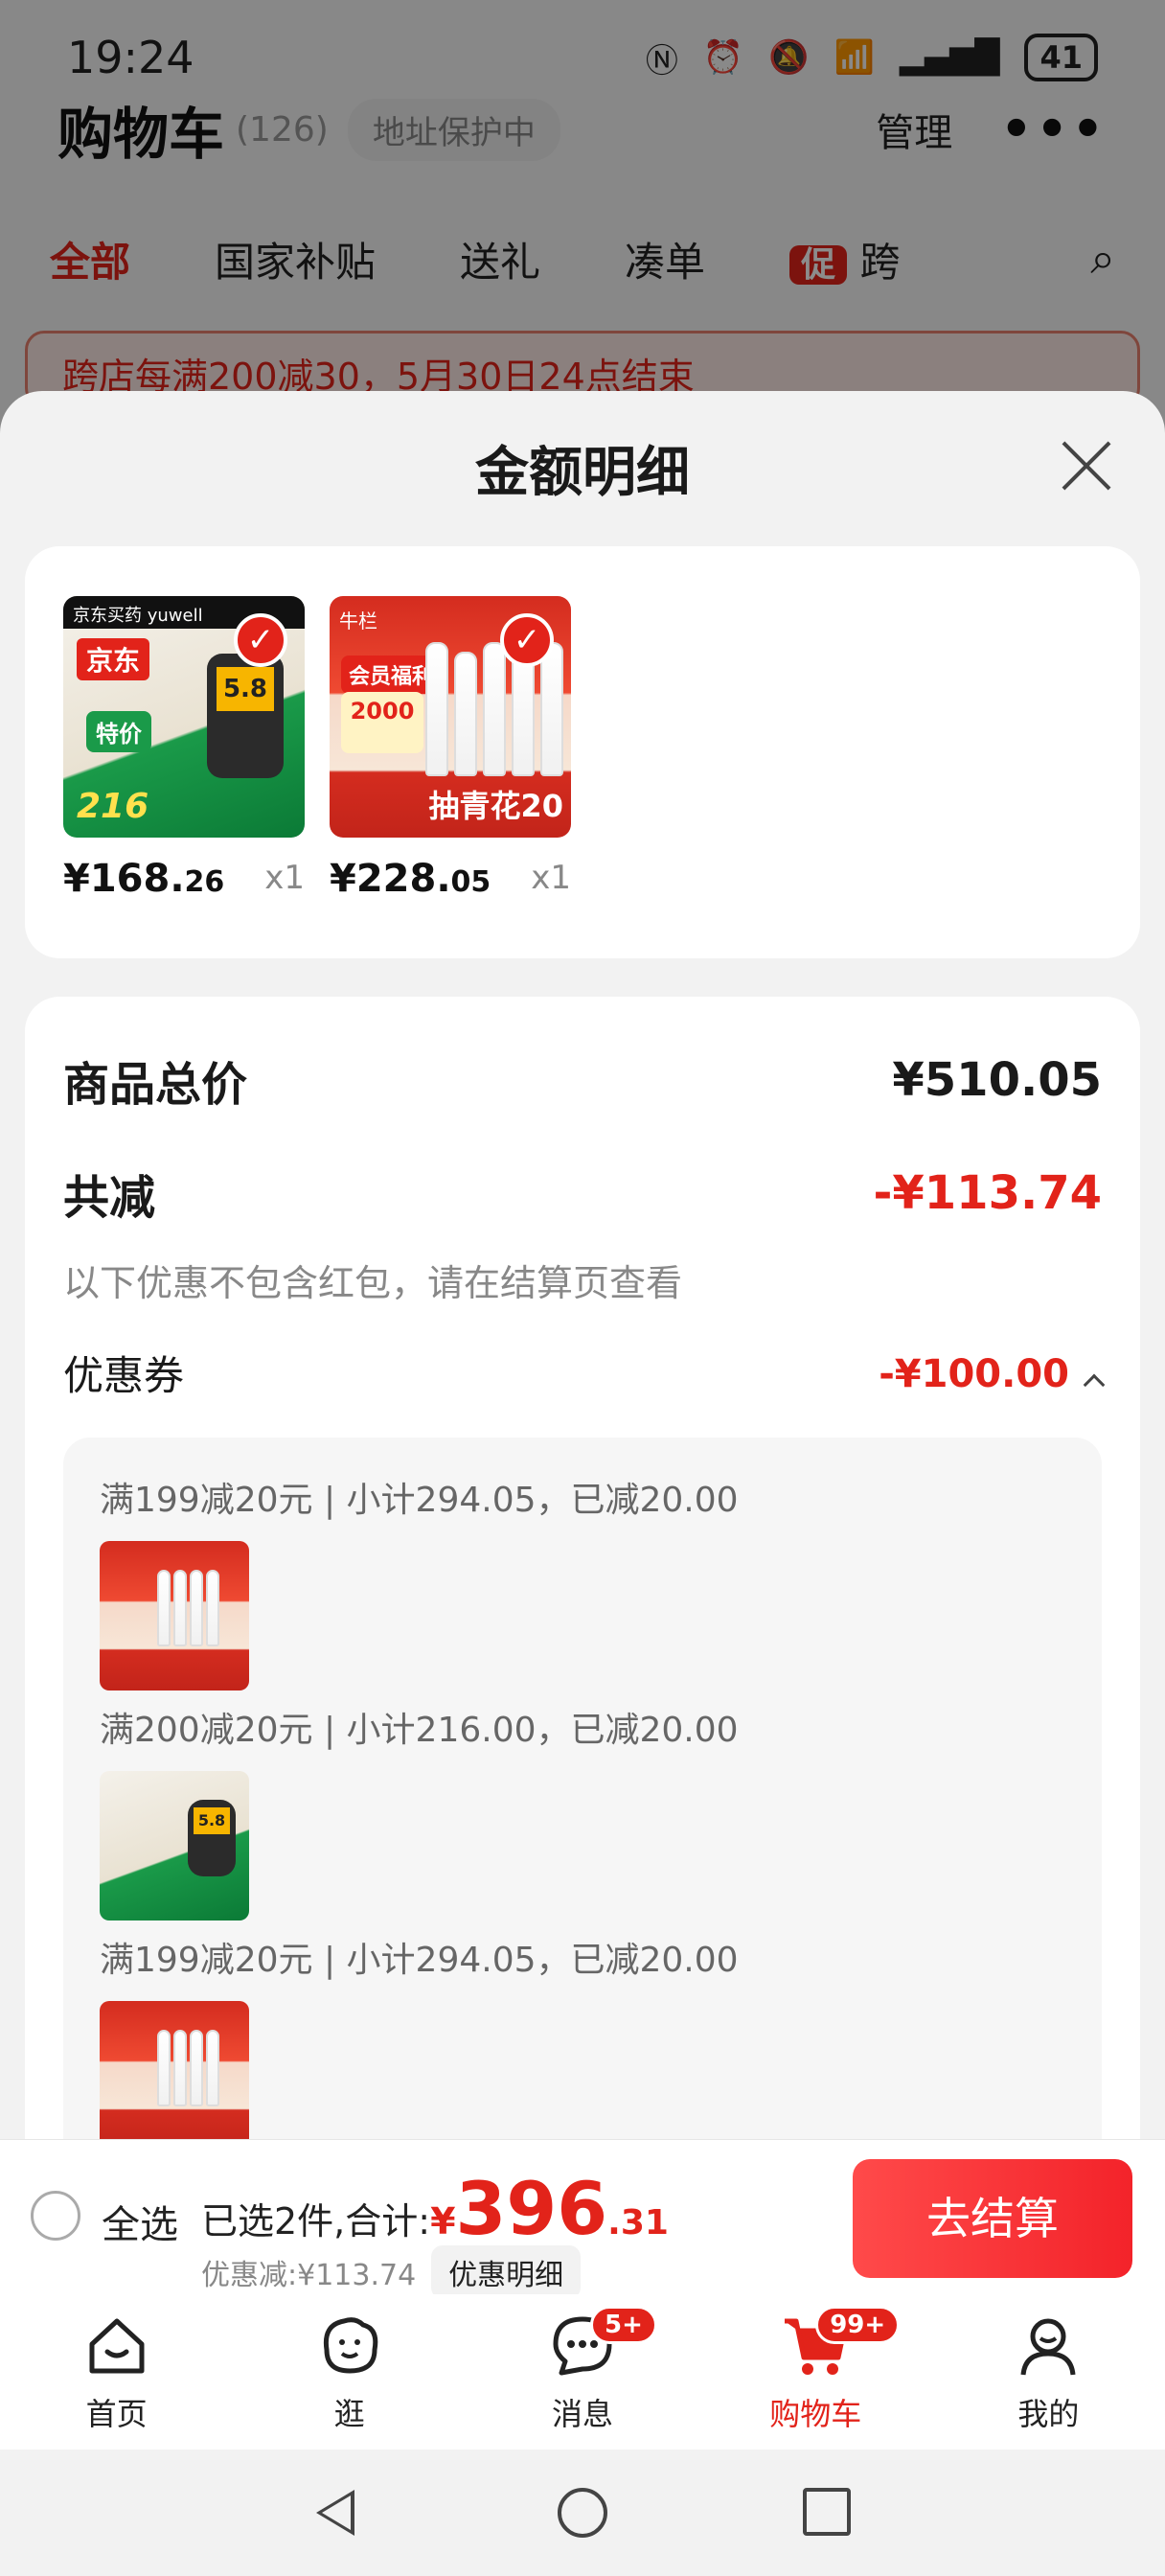 The width and height of the screenshot is (1165, 2576). Describe the element at coordinates (858, 2325) in the screenshot. I see `cart-badge: 99+` at that location.